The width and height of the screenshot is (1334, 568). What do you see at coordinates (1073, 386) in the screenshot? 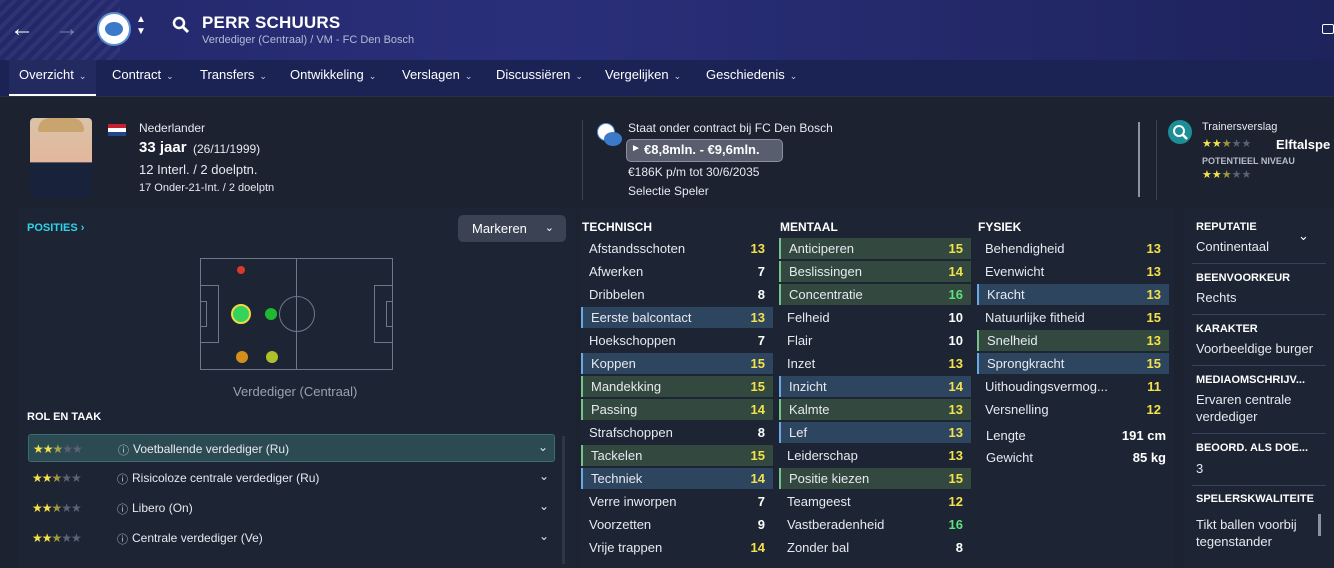
I see `attribute-row: Uithoudingsvermog... 11` at bounding box center [1073, 386].